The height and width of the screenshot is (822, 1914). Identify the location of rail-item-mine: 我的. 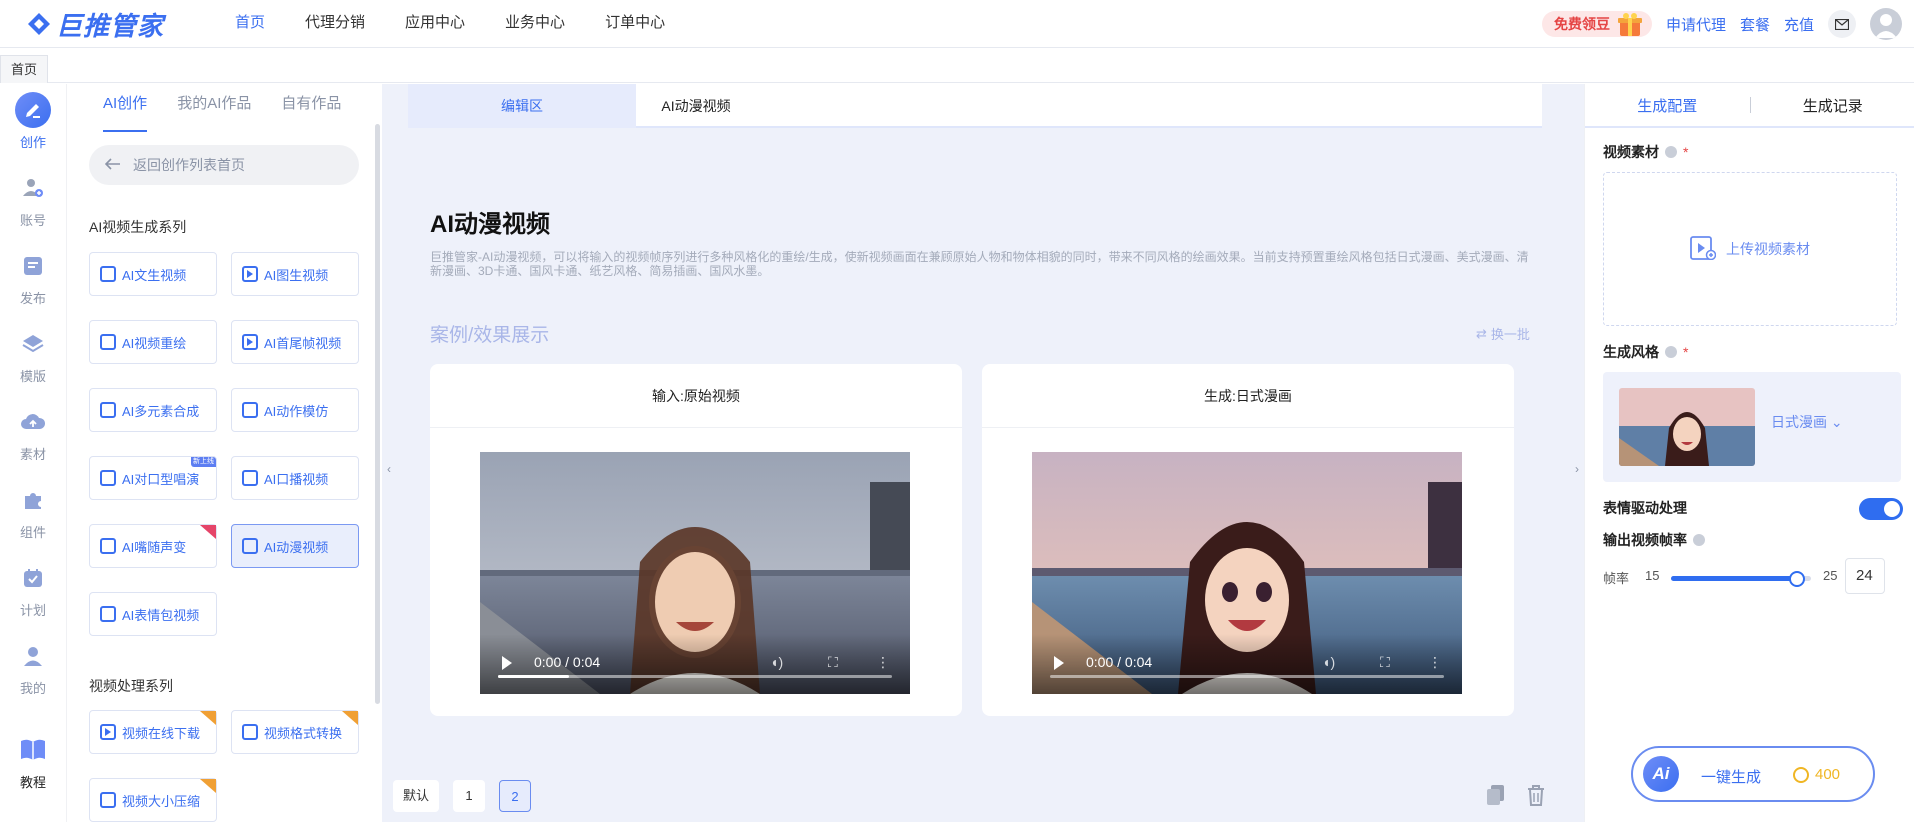
(33, 673).